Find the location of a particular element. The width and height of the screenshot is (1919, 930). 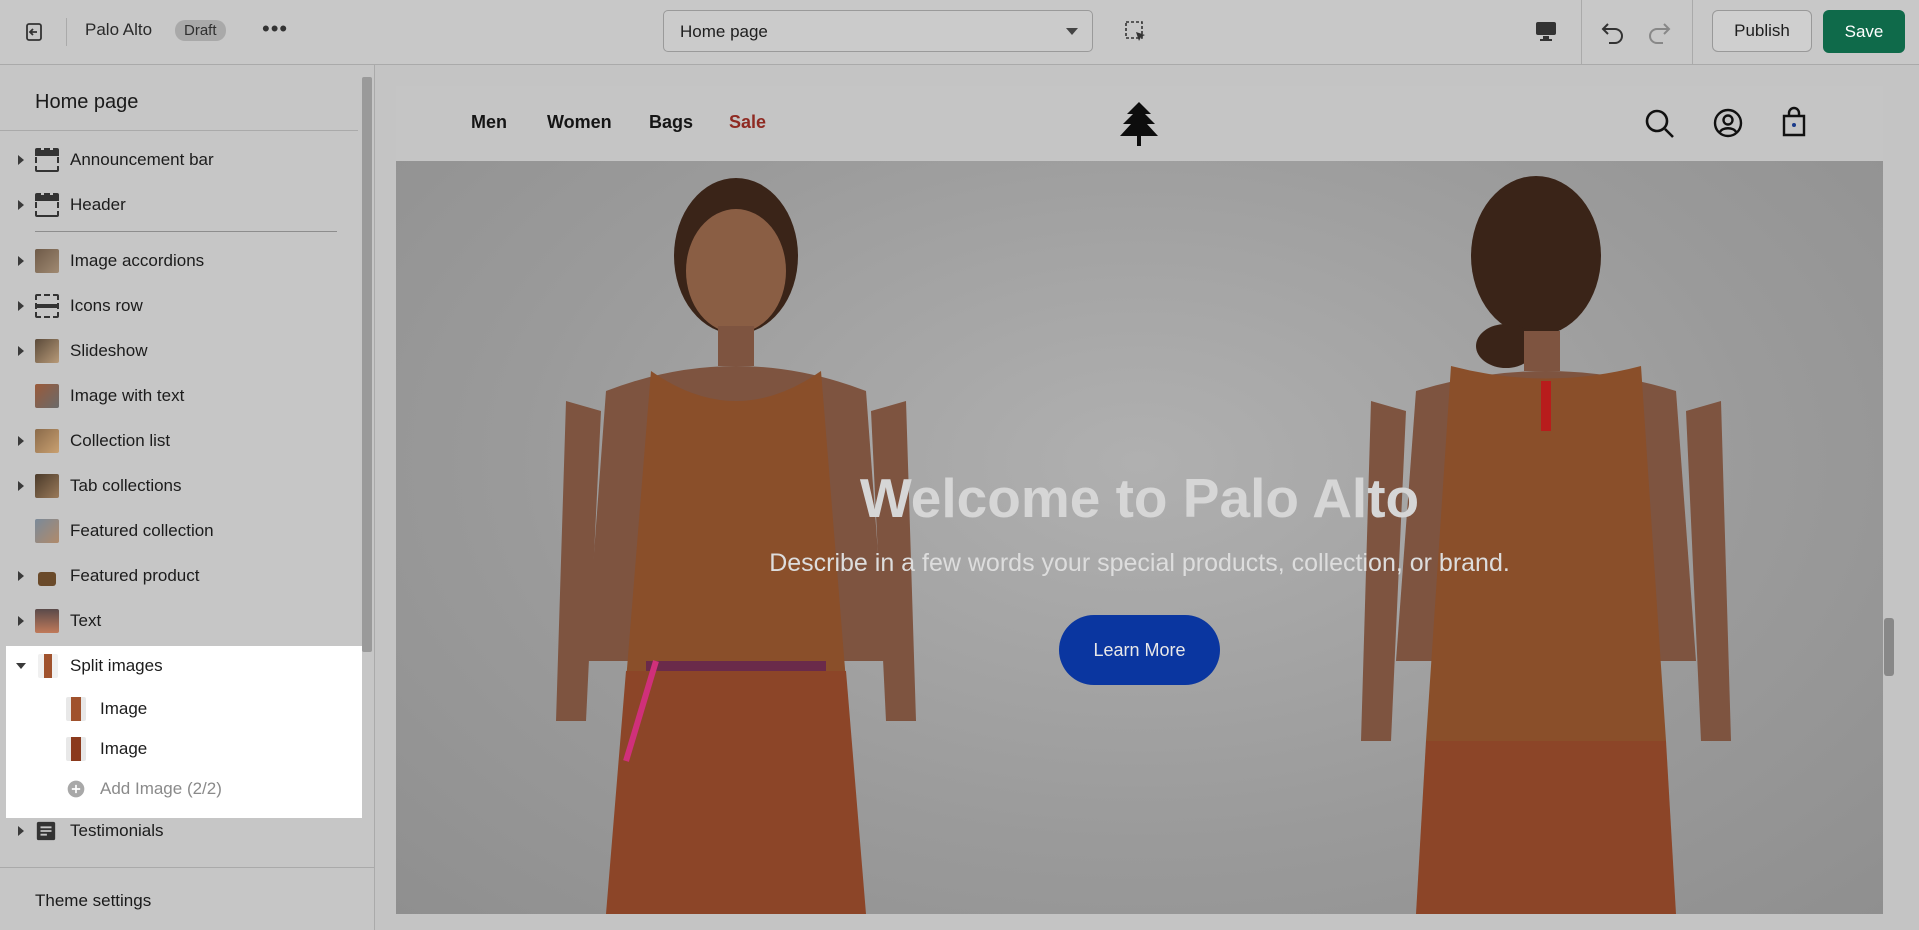

tree-logo-icon is located at coordinates (1139, 124).